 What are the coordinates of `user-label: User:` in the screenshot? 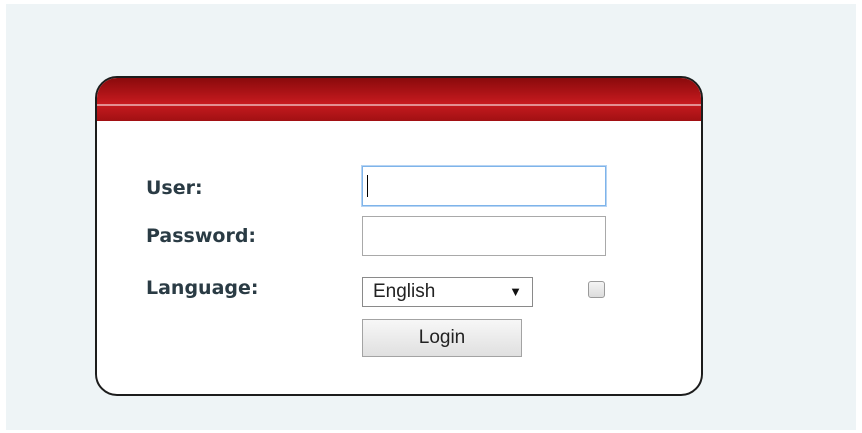 It's located at (174, 188).